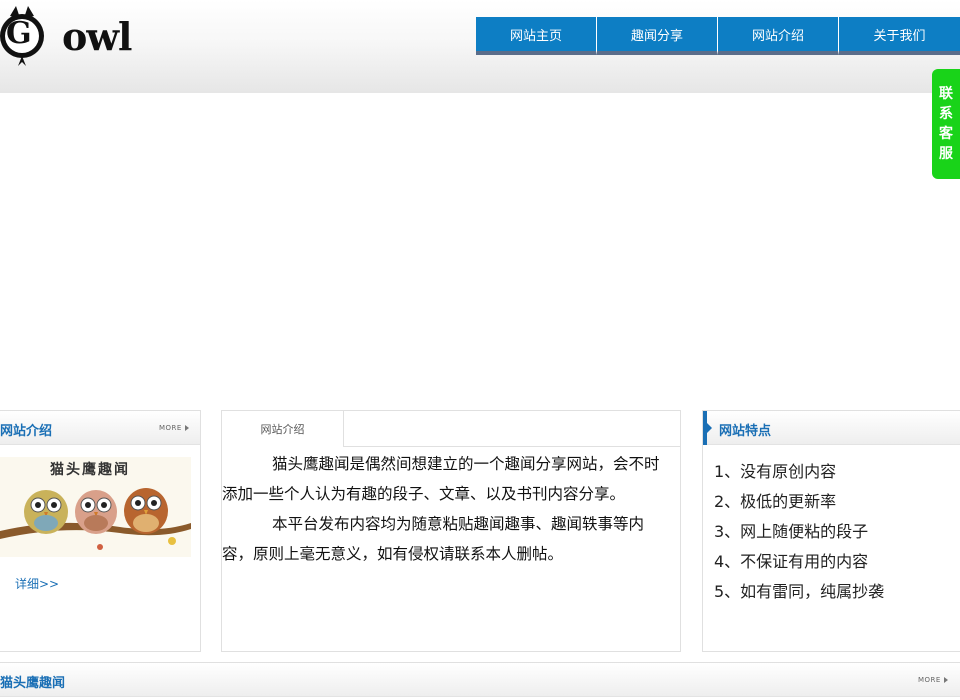 This screenshot has height=700, width=960. Describe the element at coordinates (657, 36) in the screenshot. I see `nav-share: 趣闻分享` at that location.